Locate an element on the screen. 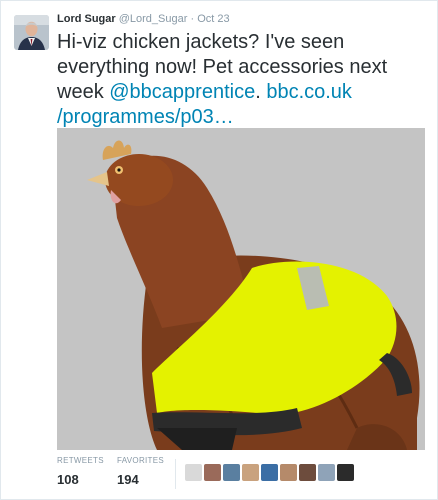  retweets-count: 108 is located at coordinates (68, 479).